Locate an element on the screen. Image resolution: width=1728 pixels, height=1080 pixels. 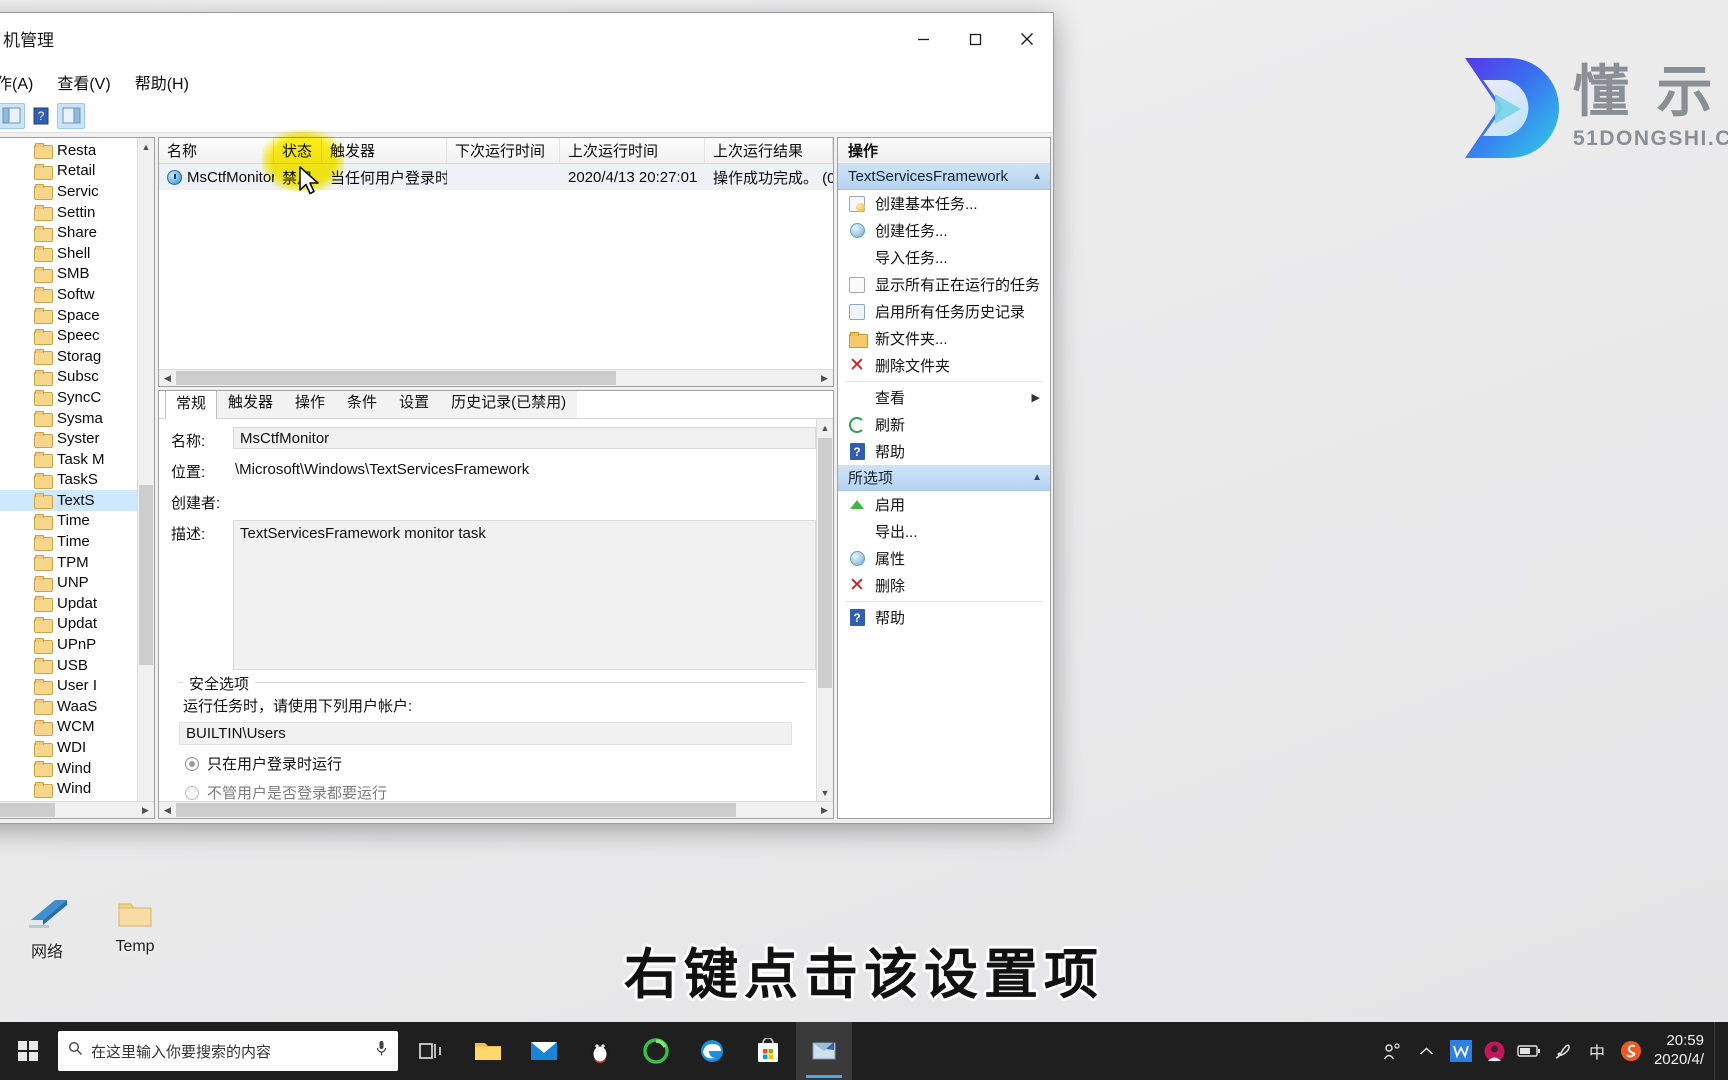
action-item: 属性 is located at coordinates (944, 558).